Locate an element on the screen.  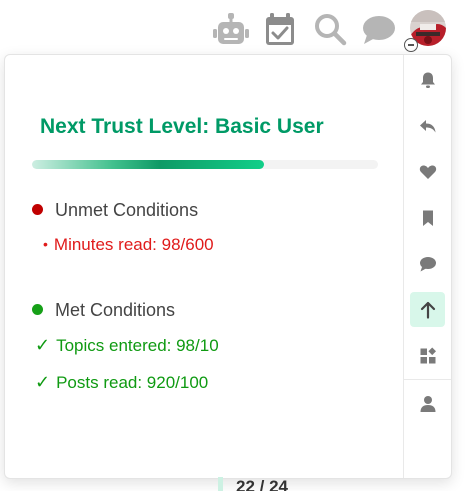
status-indicator-icon is located at coordinates (411, 45).